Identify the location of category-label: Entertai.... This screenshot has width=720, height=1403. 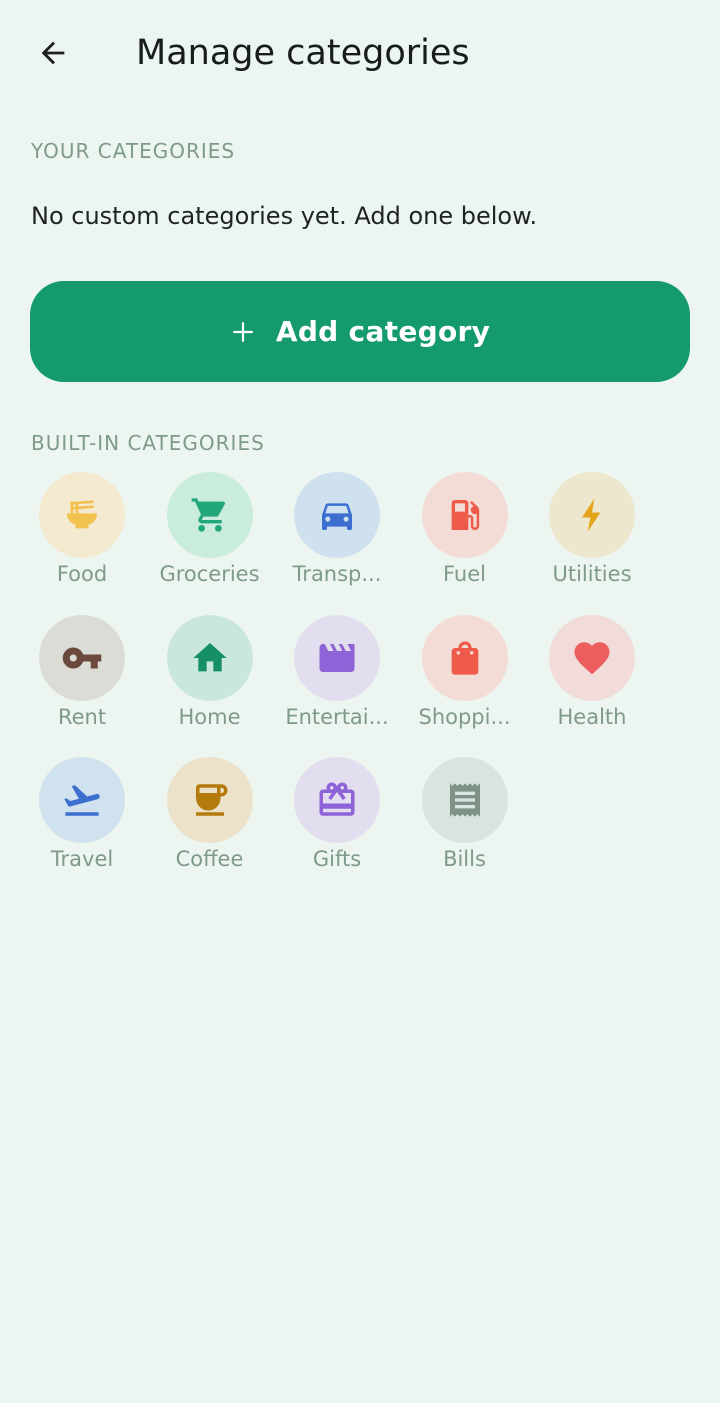
(337, 716).